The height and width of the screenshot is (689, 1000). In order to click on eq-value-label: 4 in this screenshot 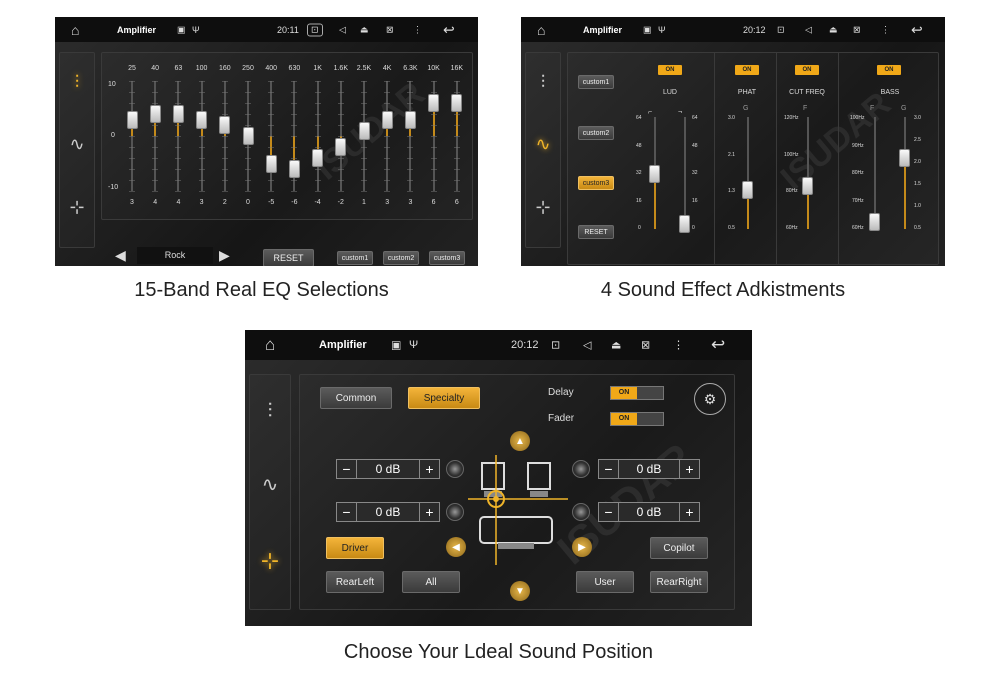, I will do `click(155, 202)`.